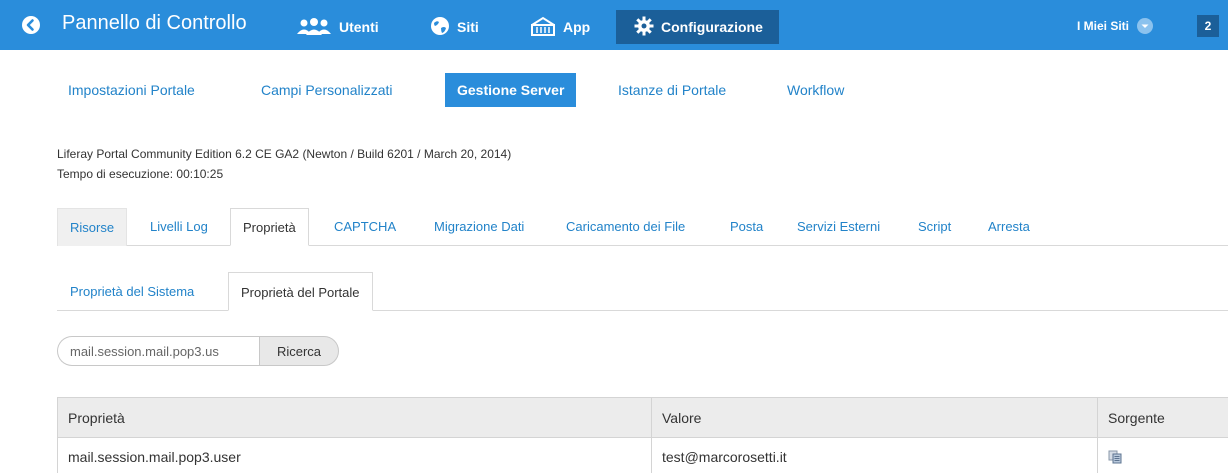  I want to click on basket-icon, so click(543, 27).